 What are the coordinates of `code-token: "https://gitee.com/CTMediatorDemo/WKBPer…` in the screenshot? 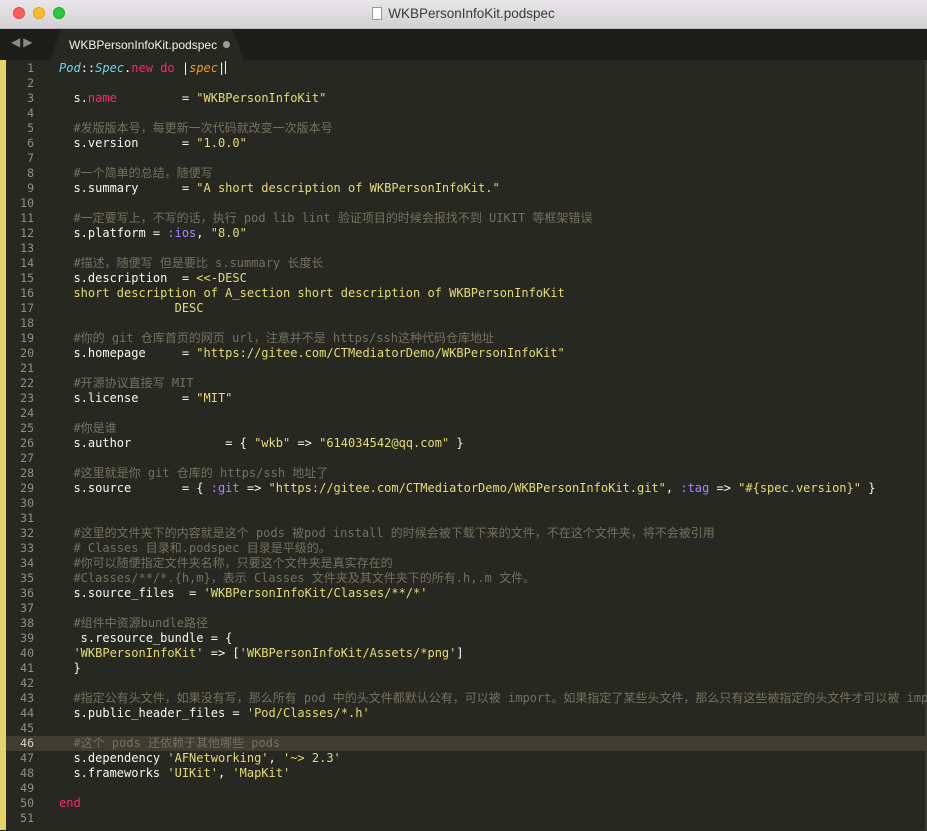 It's located at (380, 353).